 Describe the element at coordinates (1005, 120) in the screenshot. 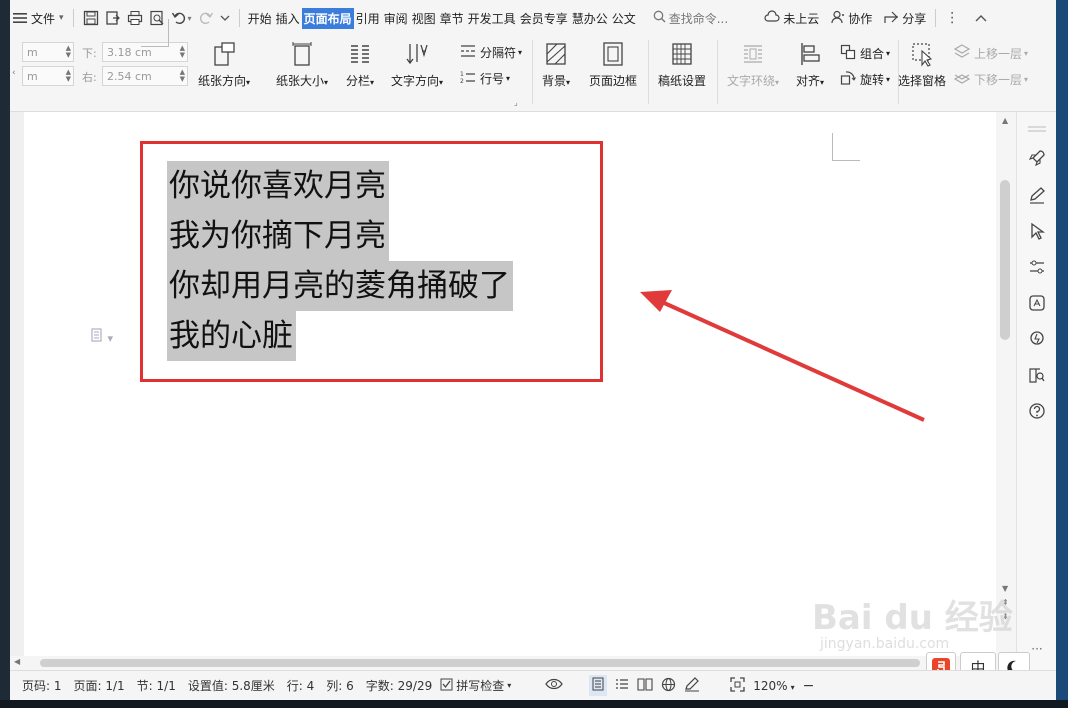

I see `scroll-up-icon: ▲` at that location.